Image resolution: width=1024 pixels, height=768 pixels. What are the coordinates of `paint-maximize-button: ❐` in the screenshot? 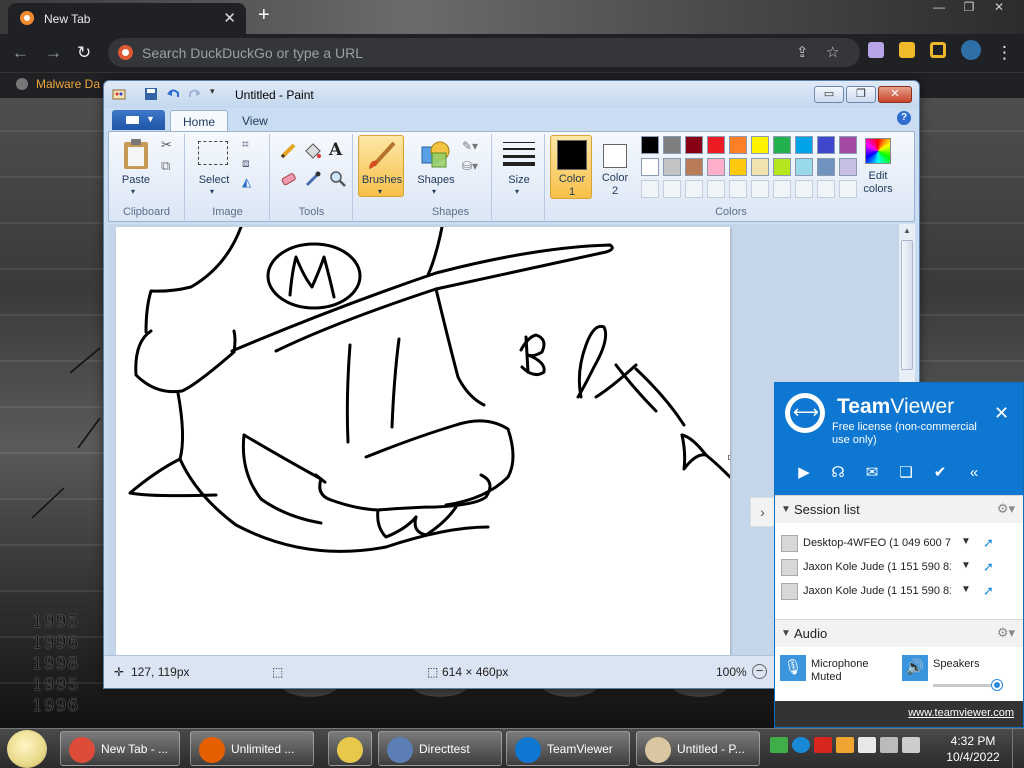 It's located at (861, 94).